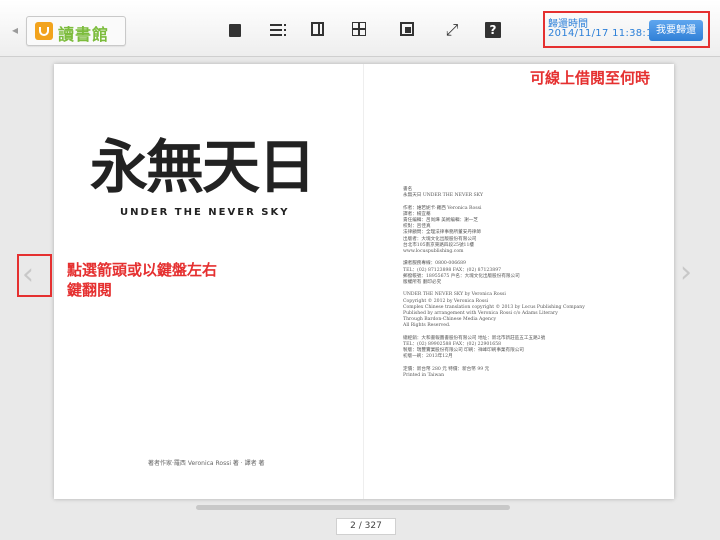 The height and width of the screenshot is (540, 720). Describe the element at coordinates (353, 507) in the screenshot. I see `page-scrollbar` at that location.